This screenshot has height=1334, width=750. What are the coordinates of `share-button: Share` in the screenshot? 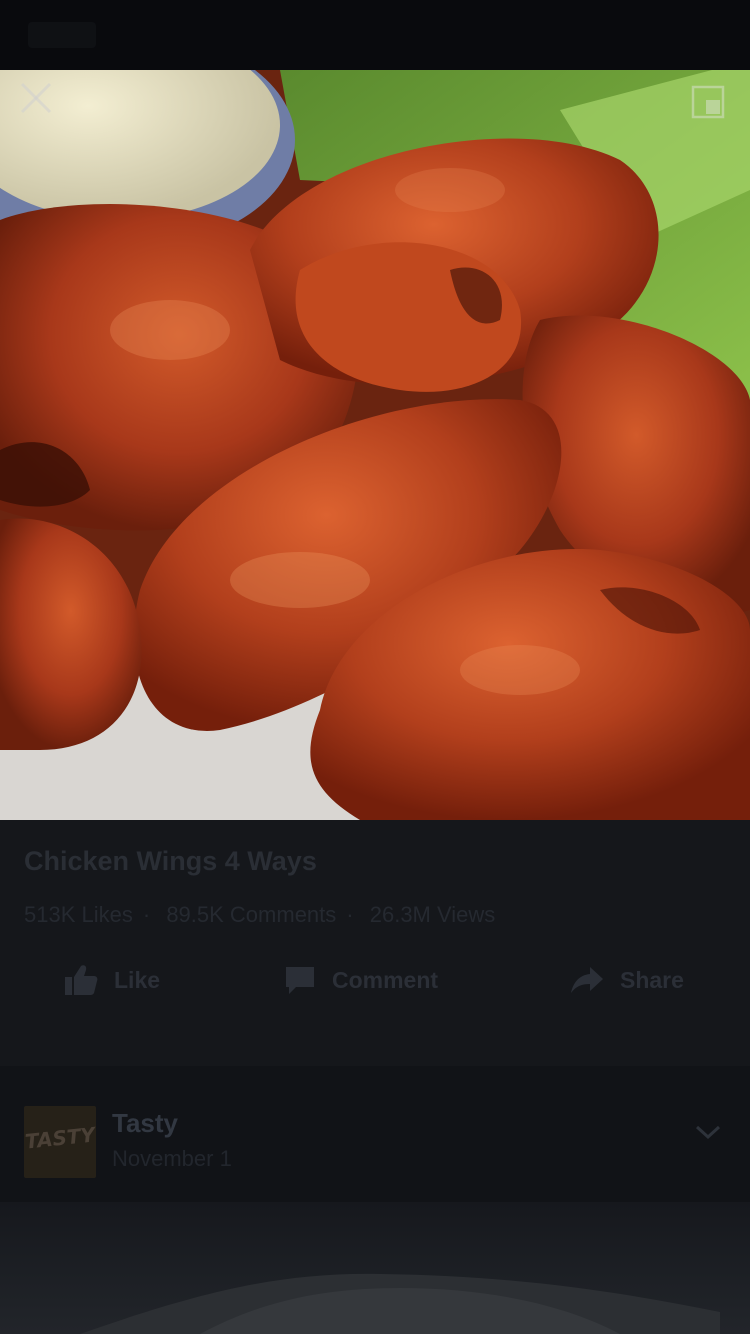 It's located at (627, 980).